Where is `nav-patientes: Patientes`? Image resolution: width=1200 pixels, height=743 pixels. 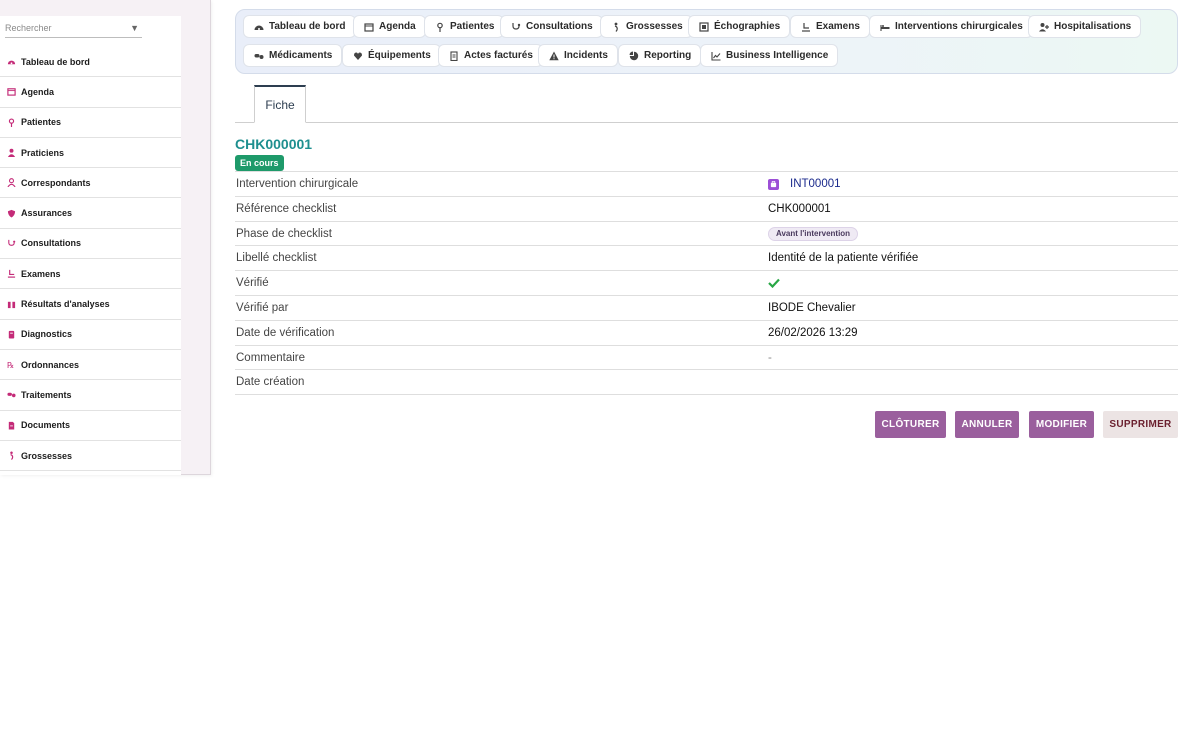
nav-patientes: Patientes is located at coordinates (464, 26).